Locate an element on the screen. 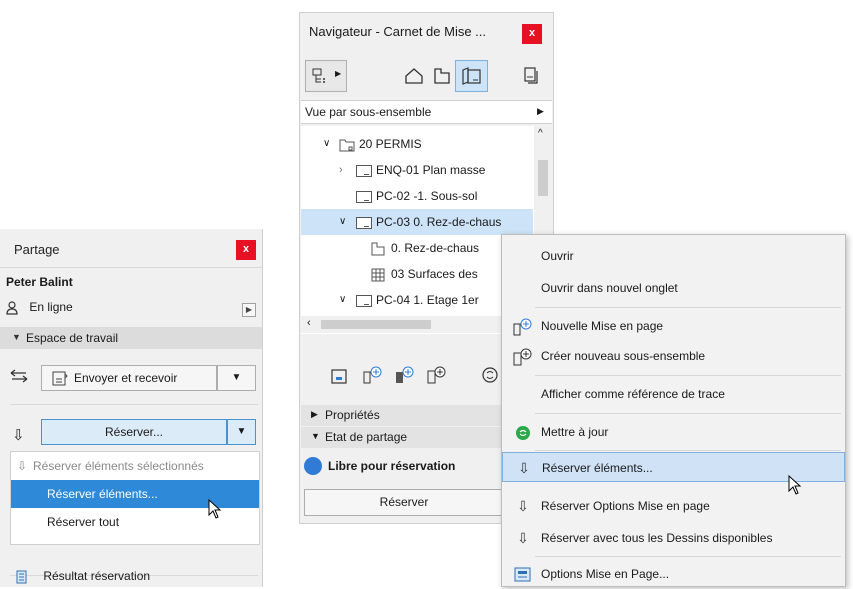  refresh-icon is located at coordinates (490, 376).